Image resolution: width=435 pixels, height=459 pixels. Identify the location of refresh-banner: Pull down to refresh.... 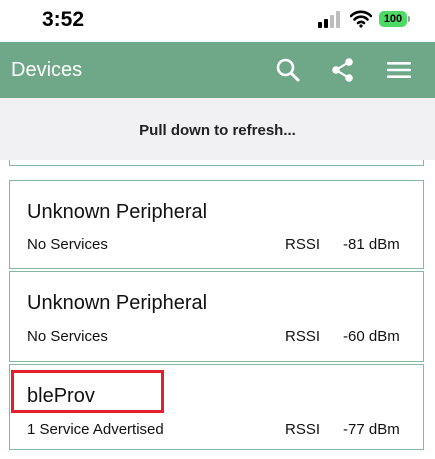
(217, 129).